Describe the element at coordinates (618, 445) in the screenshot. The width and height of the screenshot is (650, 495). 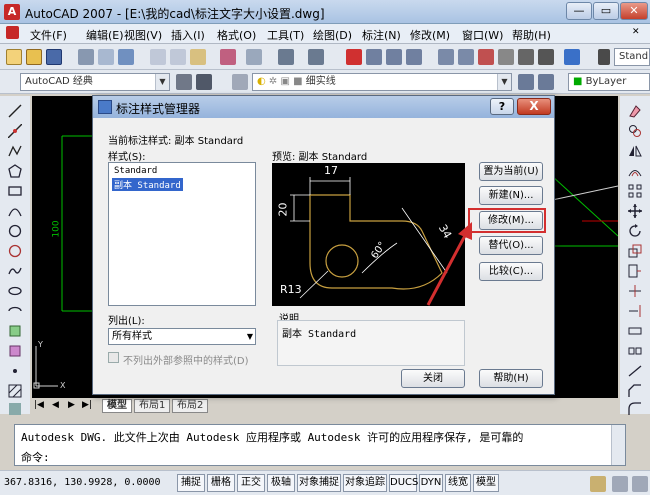
I see `command-scrollbar` at that location.